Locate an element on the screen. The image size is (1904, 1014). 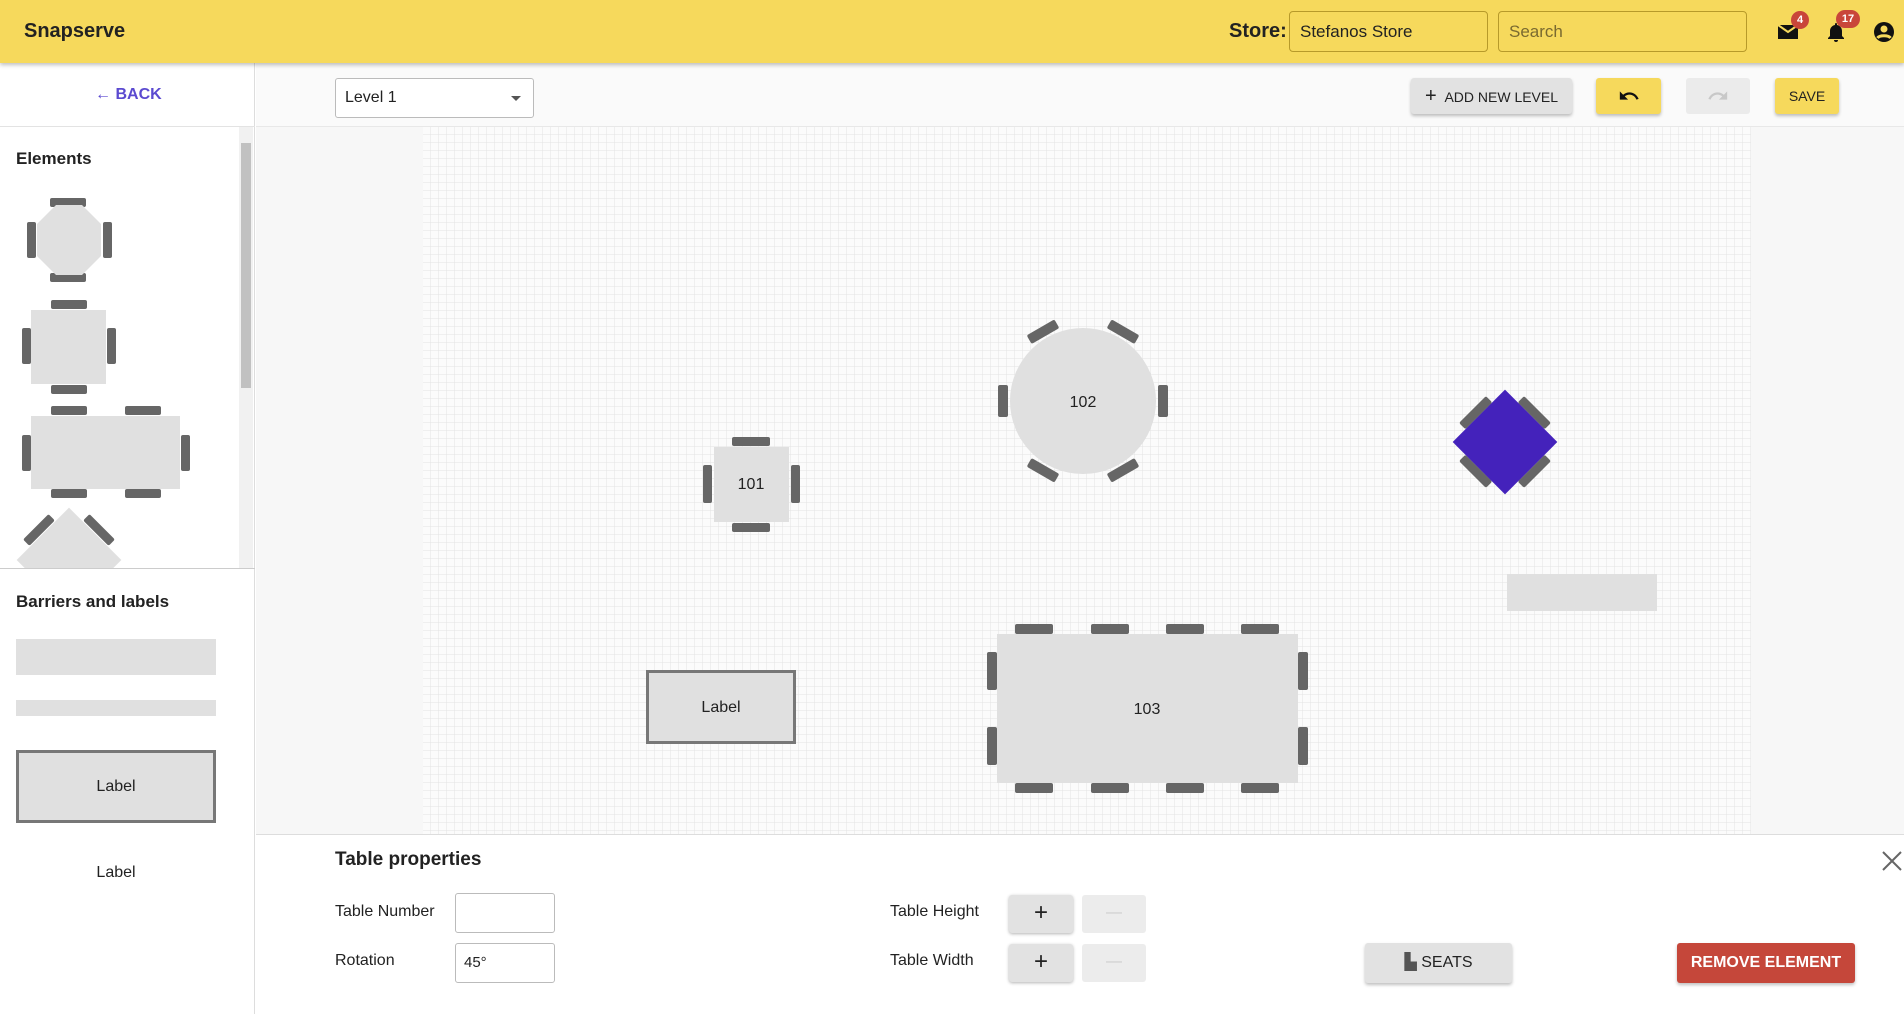
redo-icon is located at coordinates (1718, 95).